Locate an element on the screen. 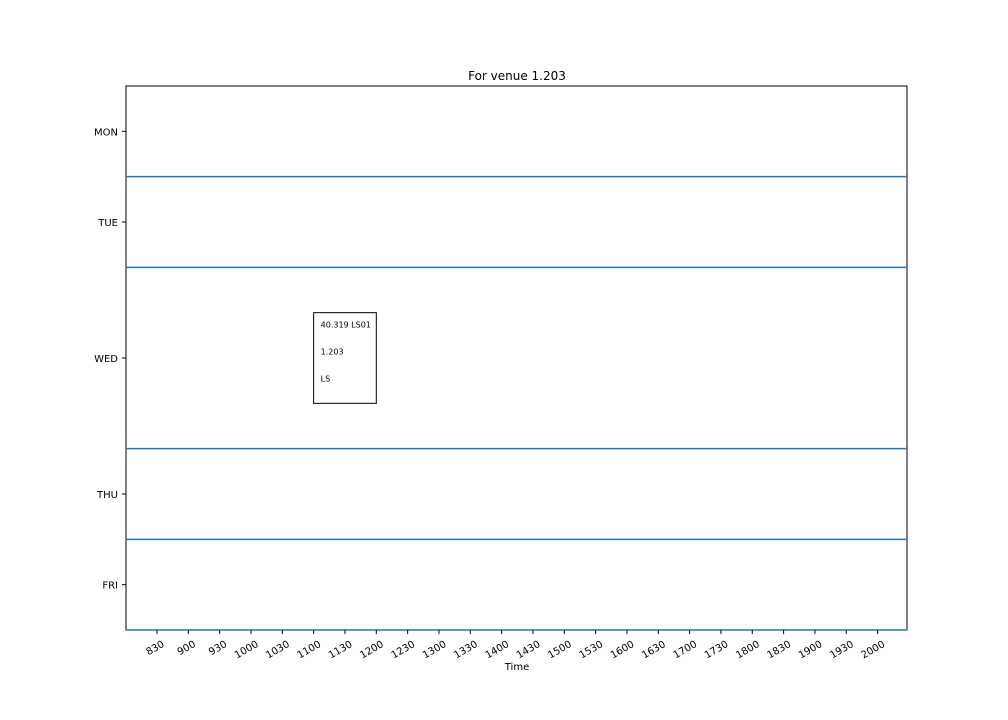 Image resolution: width=1008 pixels, height=720 pixels. y-tick-label: MON is located at coordinates (106, 132).